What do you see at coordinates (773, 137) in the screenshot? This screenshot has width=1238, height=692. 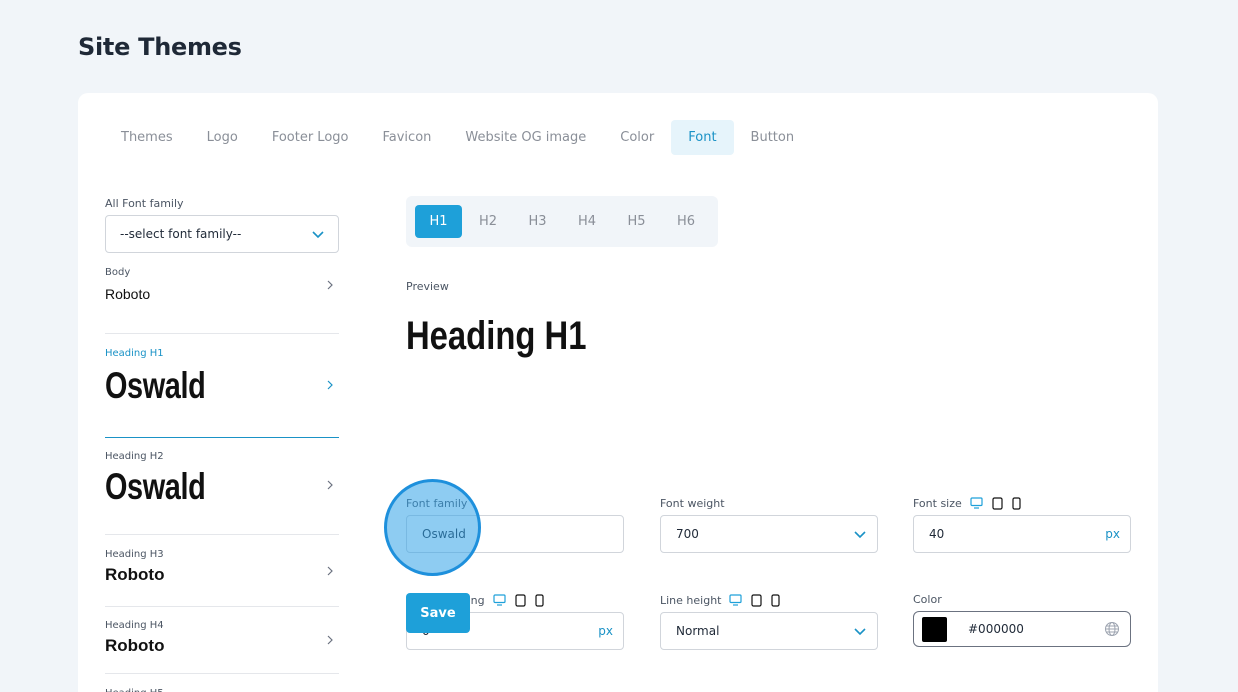 I see `tab-button: Button` at bounding box center [773, 137].